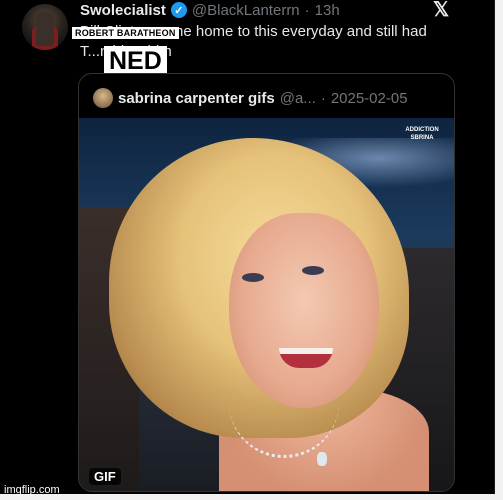 The image size is (503, 500). I want to click on quoted-date: 2025-02-05, so click(369, 98).